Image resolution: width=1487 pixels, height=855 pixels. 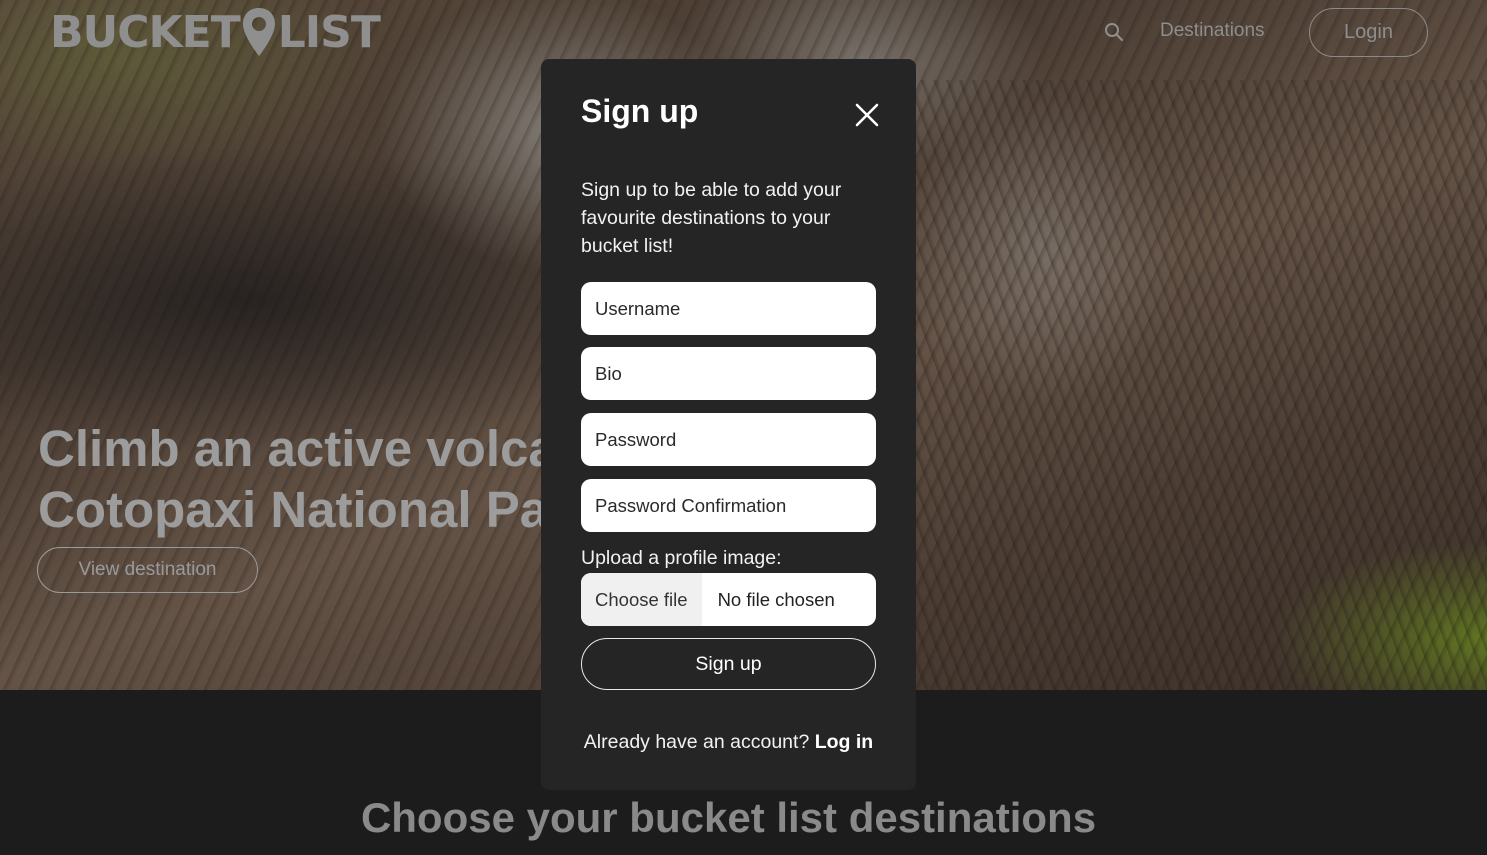 I want to click on password-input, so click(x=728, y=439).